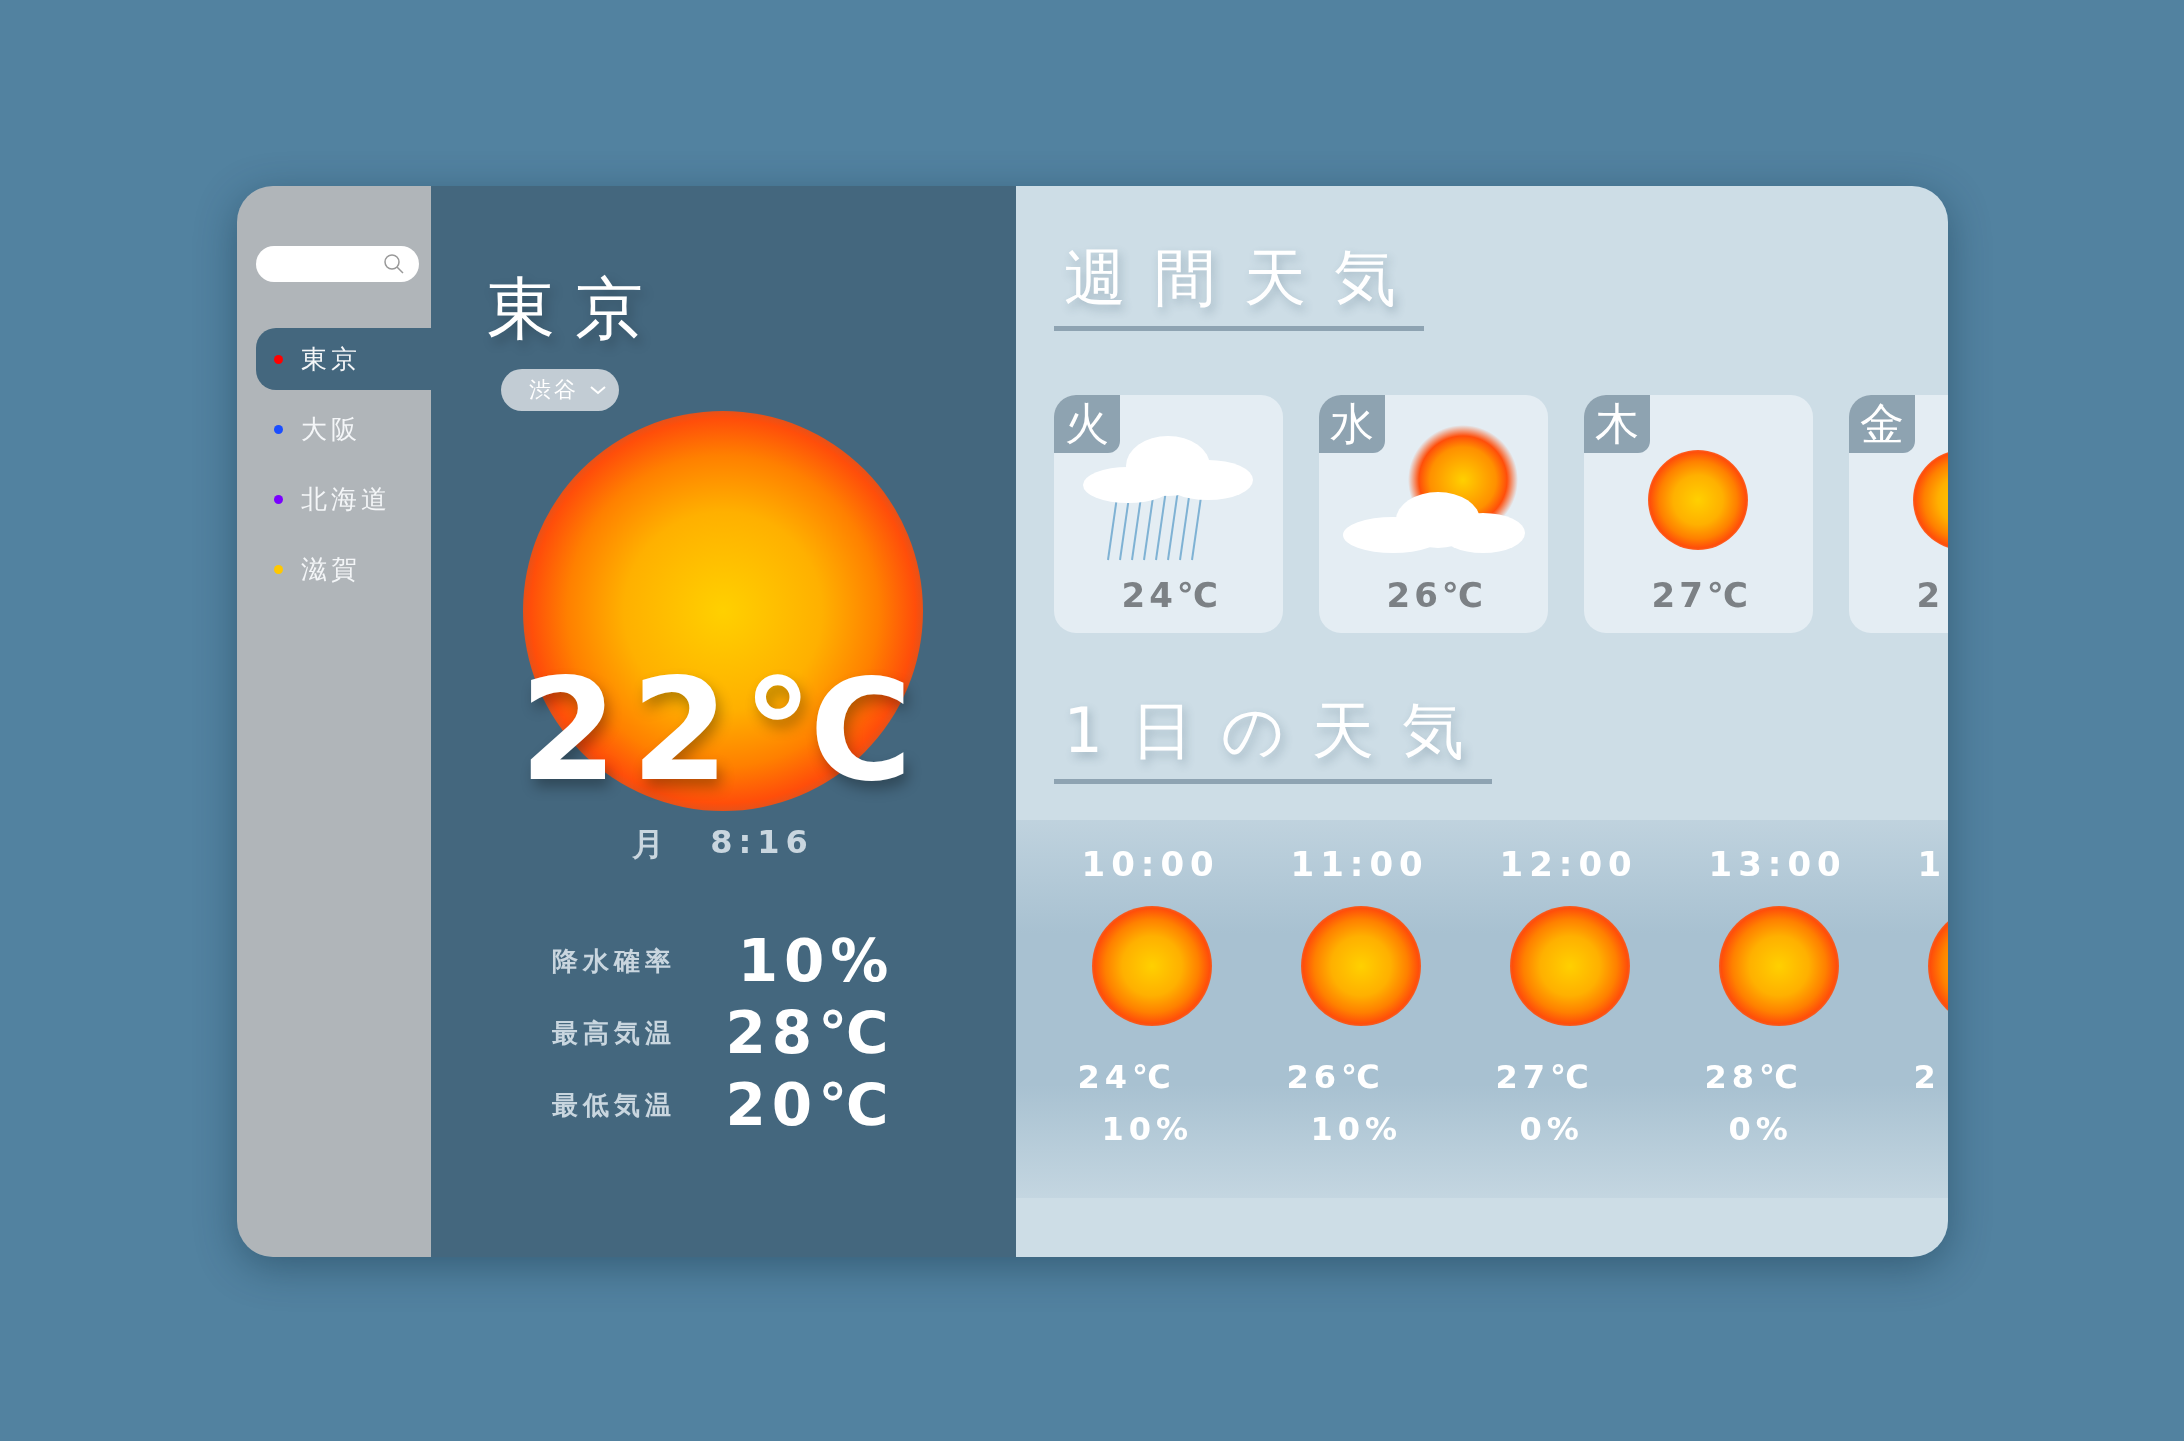  What do you see at coordinates (1150, 864) in the screenshot?
I see `hour-time: 10:00` at bounding box center [1150, 864].